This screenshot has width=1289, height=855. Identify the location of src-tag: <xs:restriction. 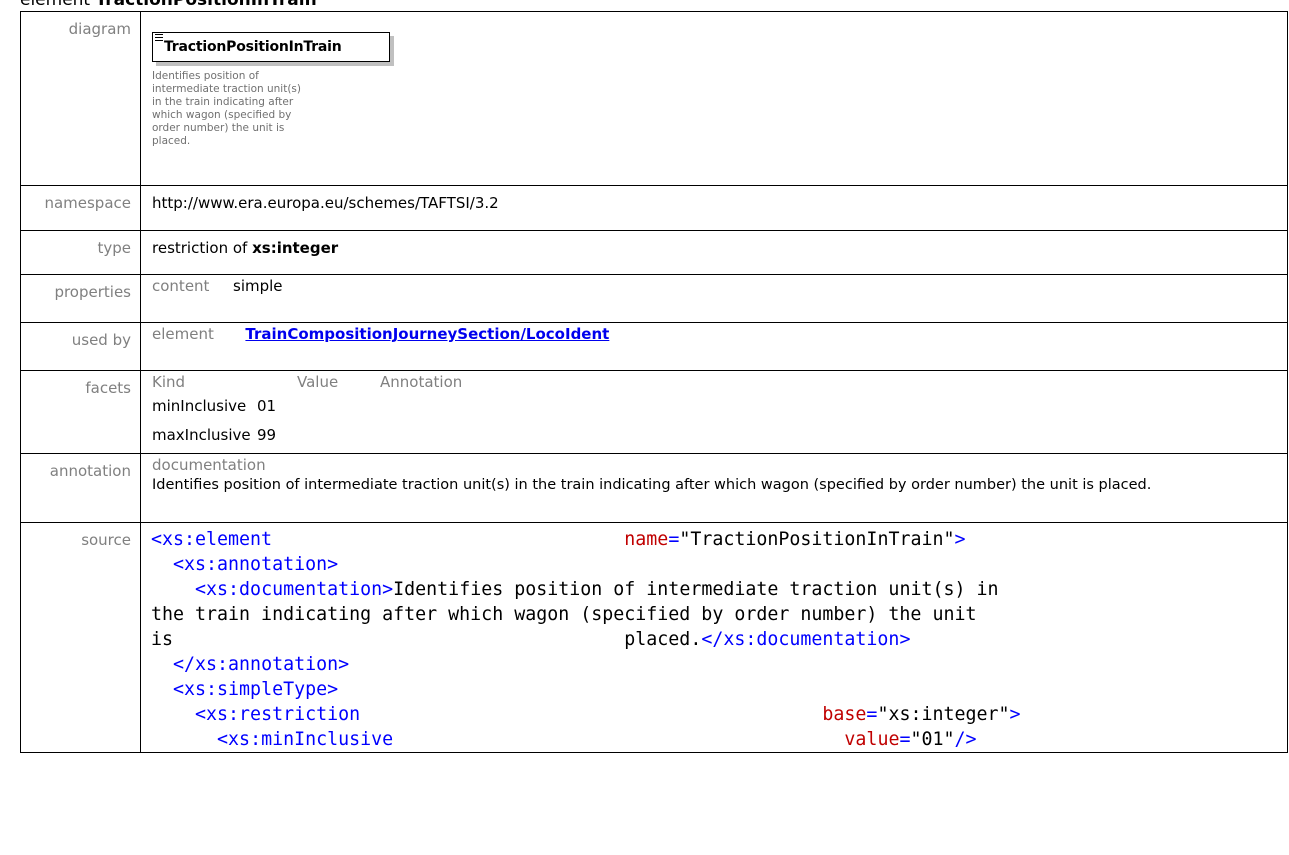
(278, 714).